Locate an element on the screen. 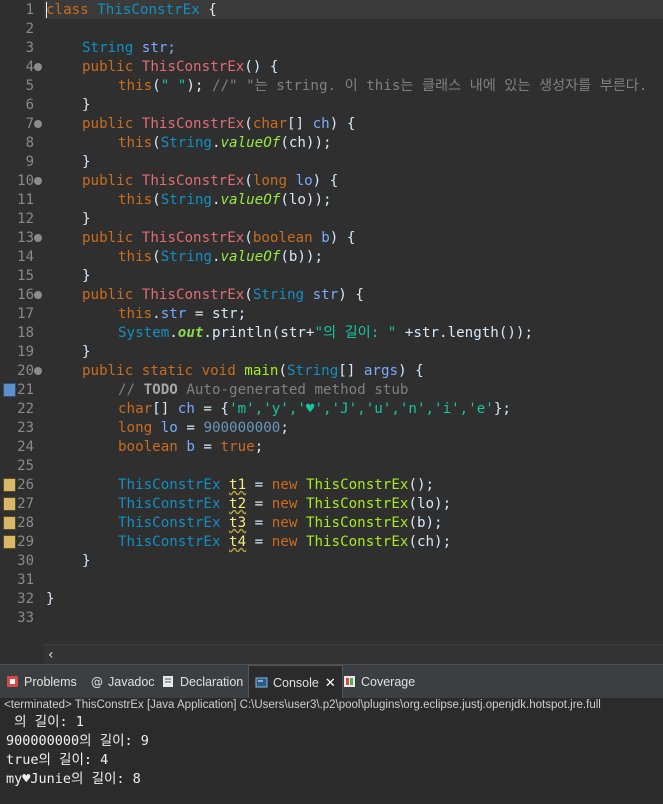  task-marker-icon is located at coordinates (9, 390).